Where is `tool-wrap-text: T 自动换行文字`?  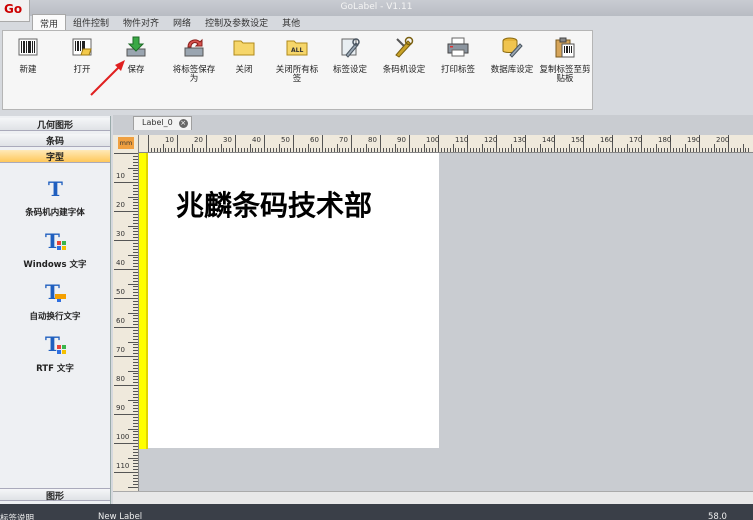
tool-wrap-text: T 自动换行文字 is located at coordinates (55, 301).